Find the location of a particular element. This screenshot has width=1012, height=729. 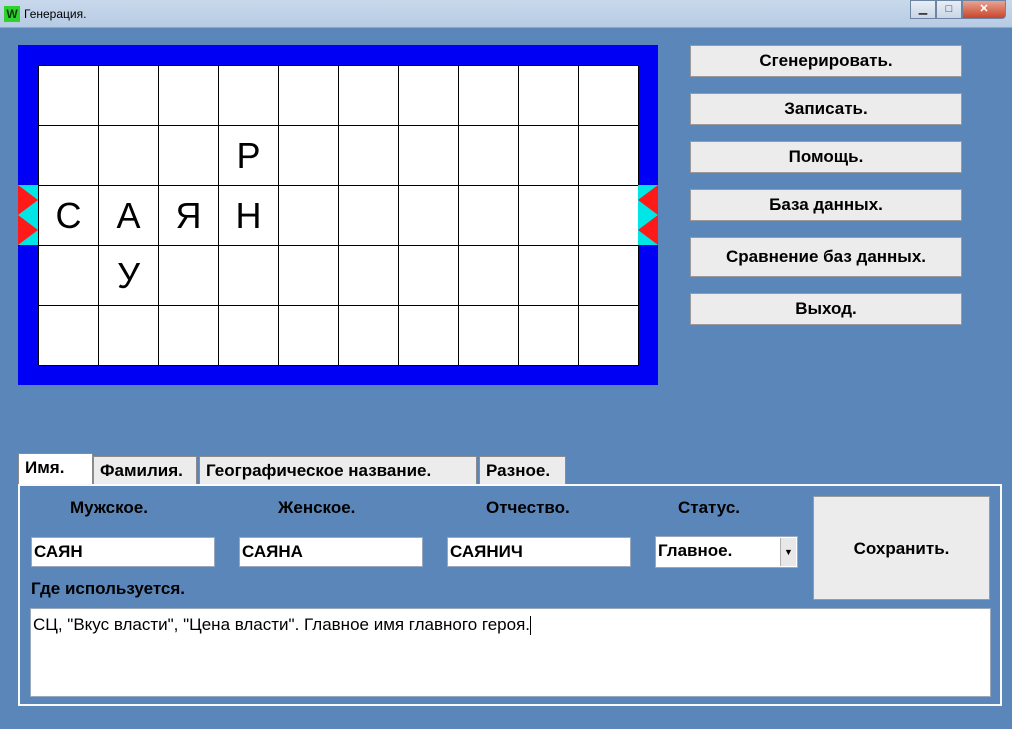

status-select-value: Главное. is located at coordinates (695, 550).